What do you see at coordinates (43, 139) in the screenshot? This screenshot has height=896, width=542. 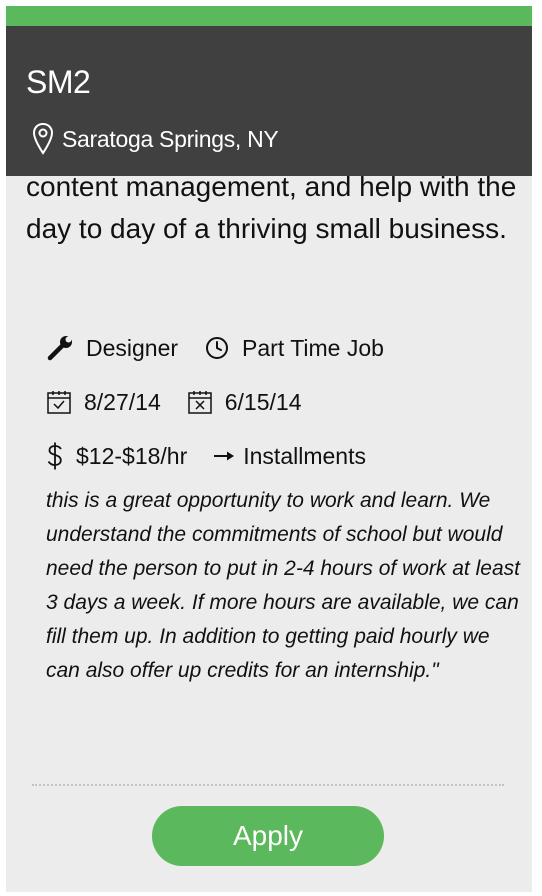 I see `map-pin-icon` at bounding box center [43, 139].